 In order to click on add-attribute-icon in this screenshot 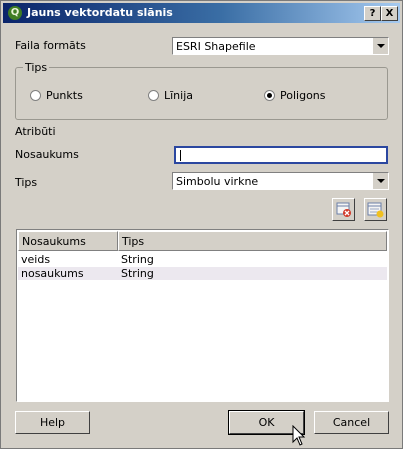, I will do `click(375, 210)`.